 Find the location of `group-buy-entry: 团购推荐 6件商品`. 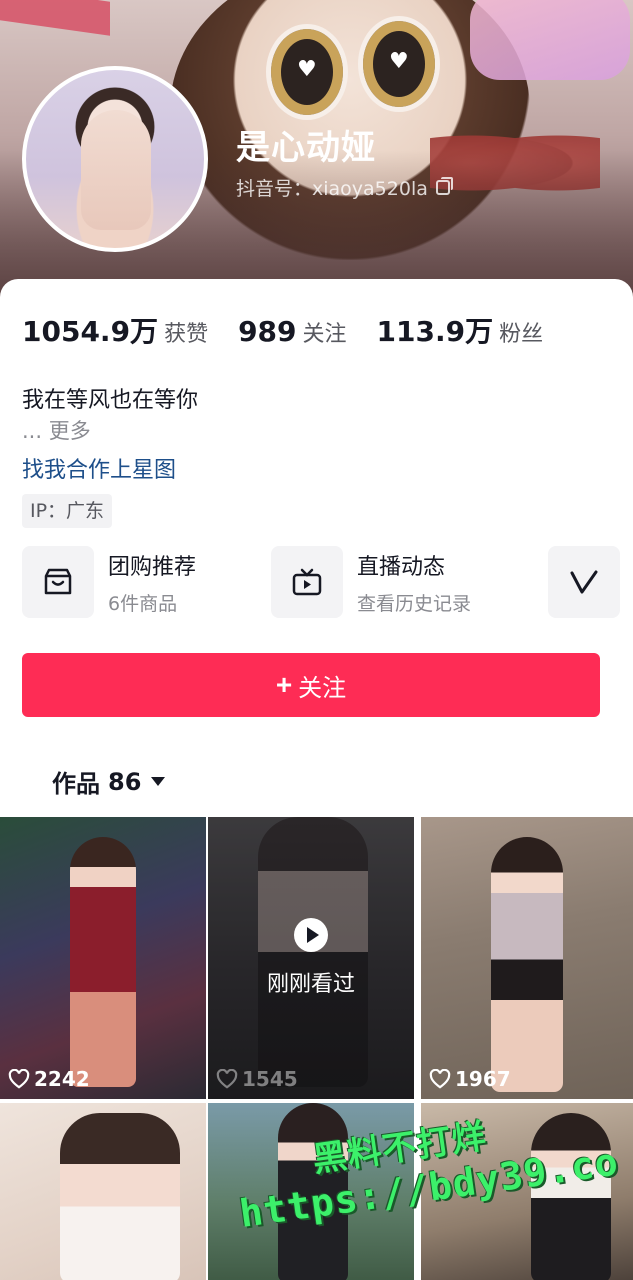

group-buy-entry: 团购推荐 6件商品 is located at coordinates (109, 582).